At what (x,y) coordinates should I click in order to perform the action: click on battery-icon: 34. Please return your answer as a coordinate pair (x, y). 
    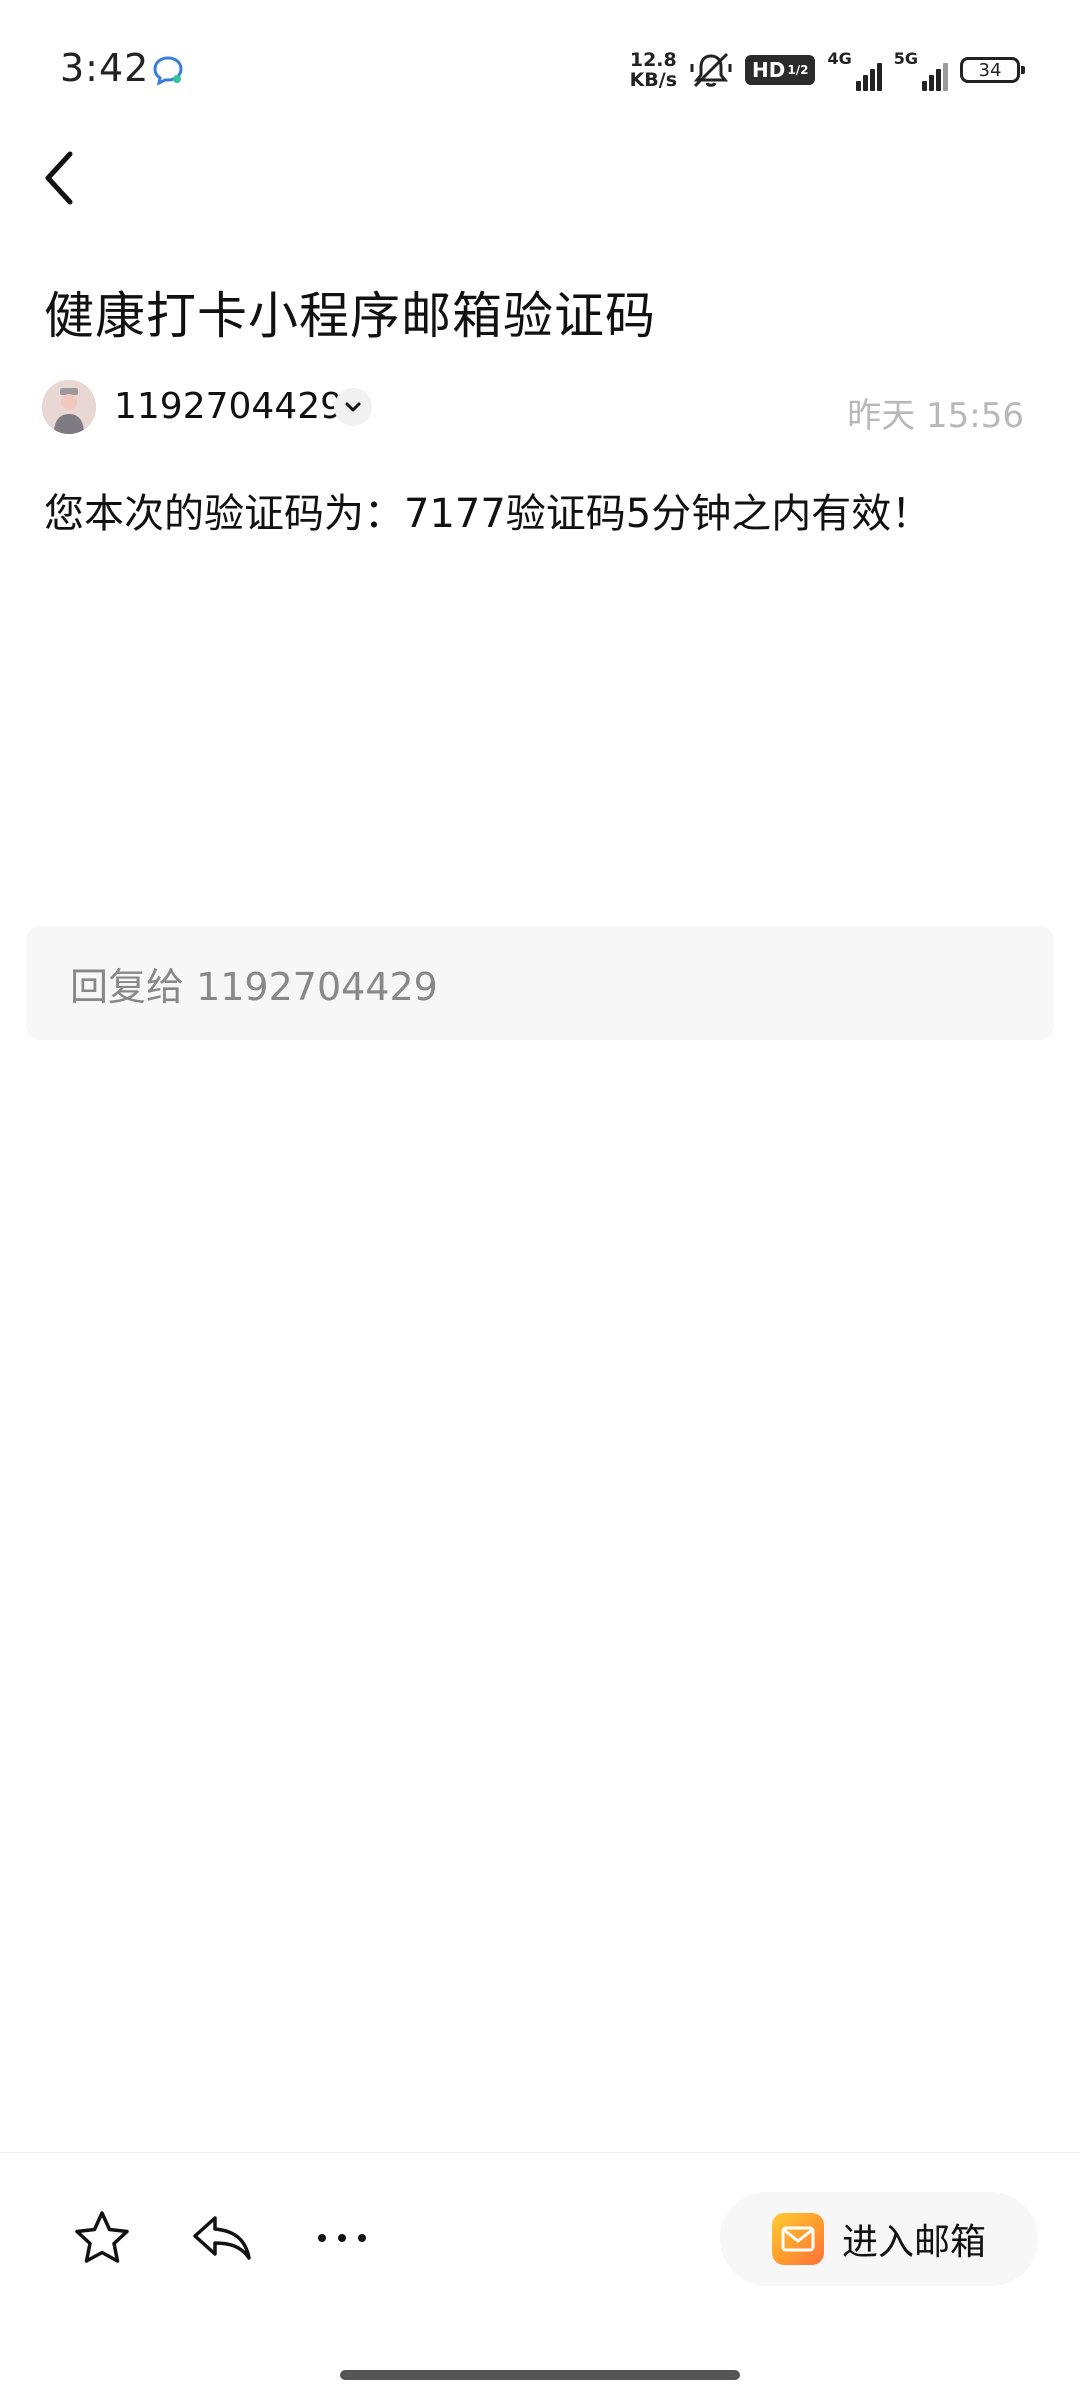
    Looking at the image, I should click on (992, 70).